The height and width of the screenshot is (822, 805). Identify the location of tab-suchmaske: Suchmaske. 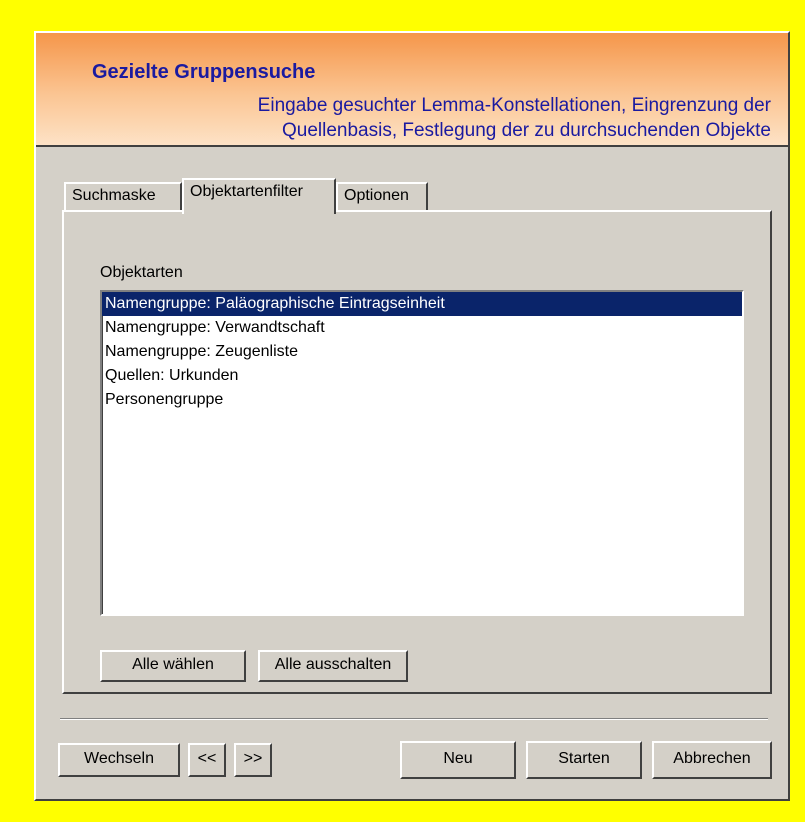
(123, 196).